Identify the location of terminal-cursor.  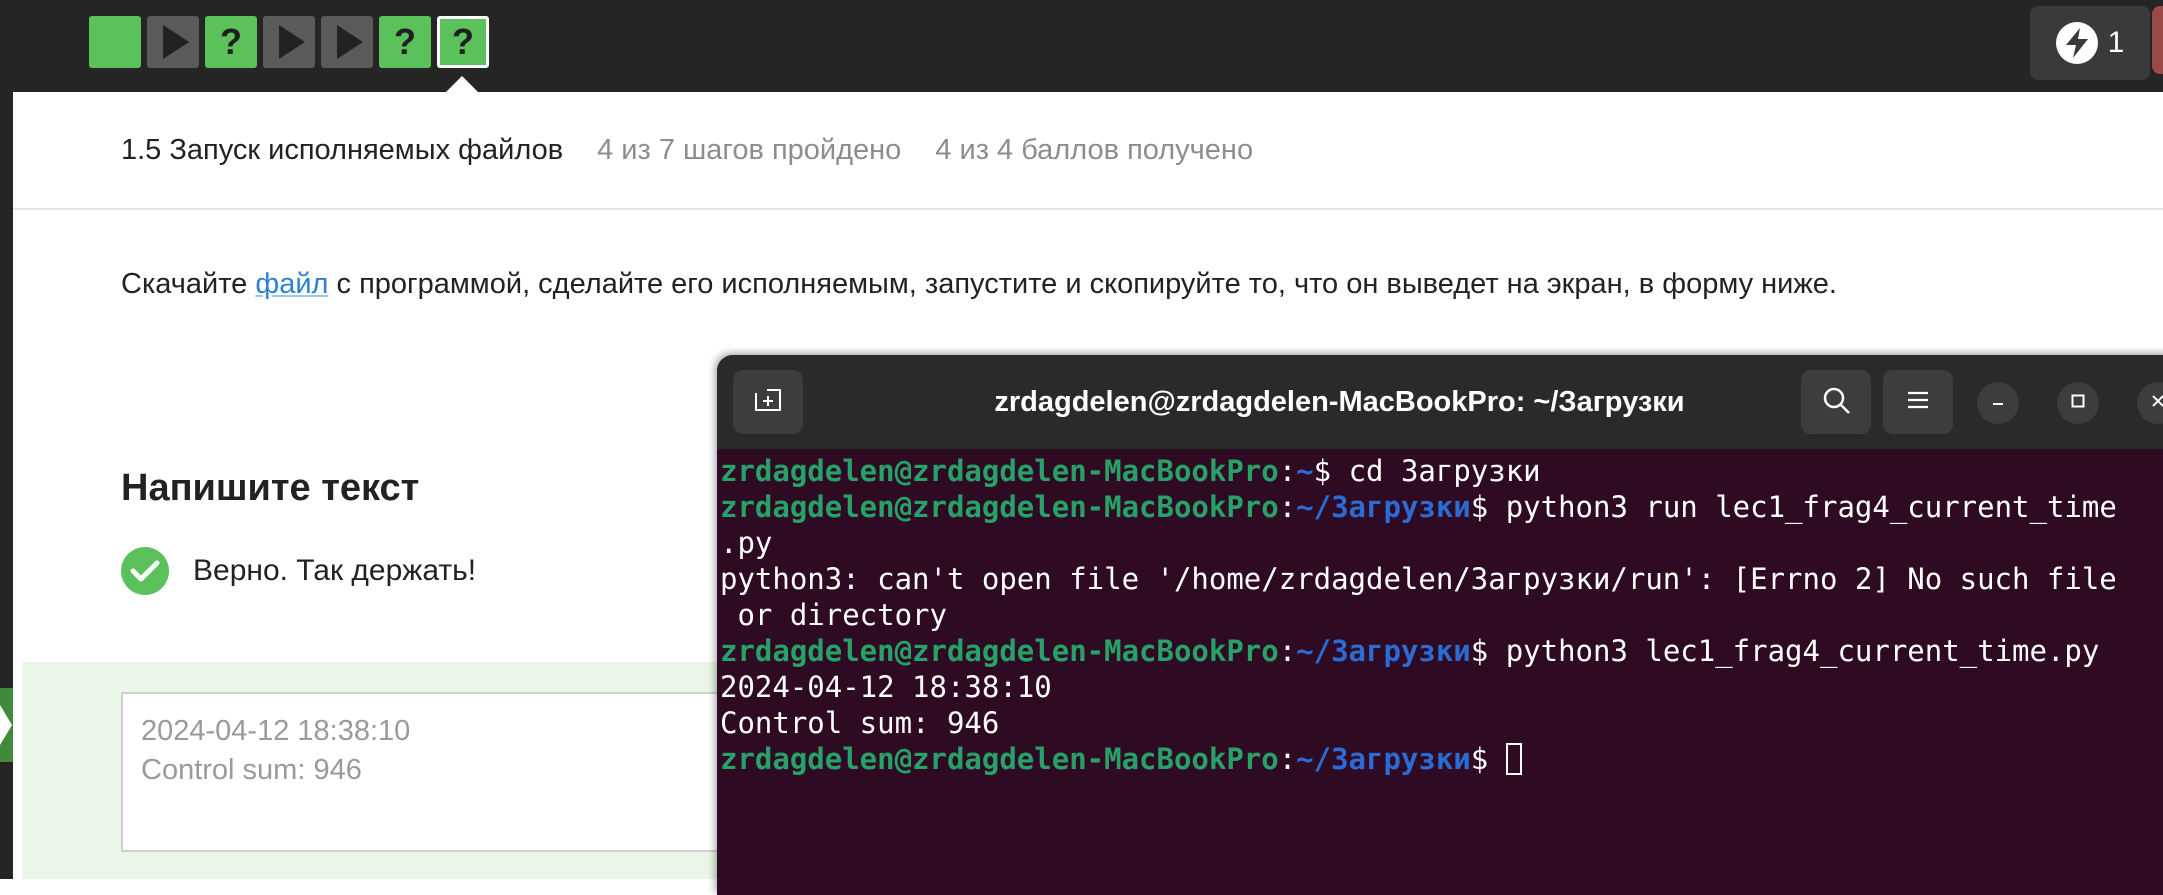
(1513, 759).